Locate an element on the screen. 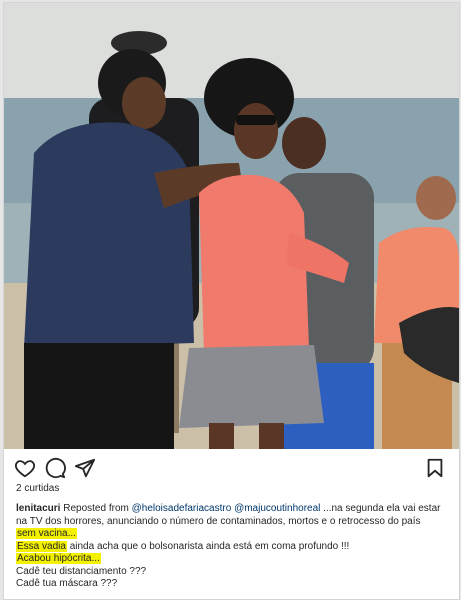 This screenshot has height=600, width=461. post-actions-bar is located at coordinates (231, 468).